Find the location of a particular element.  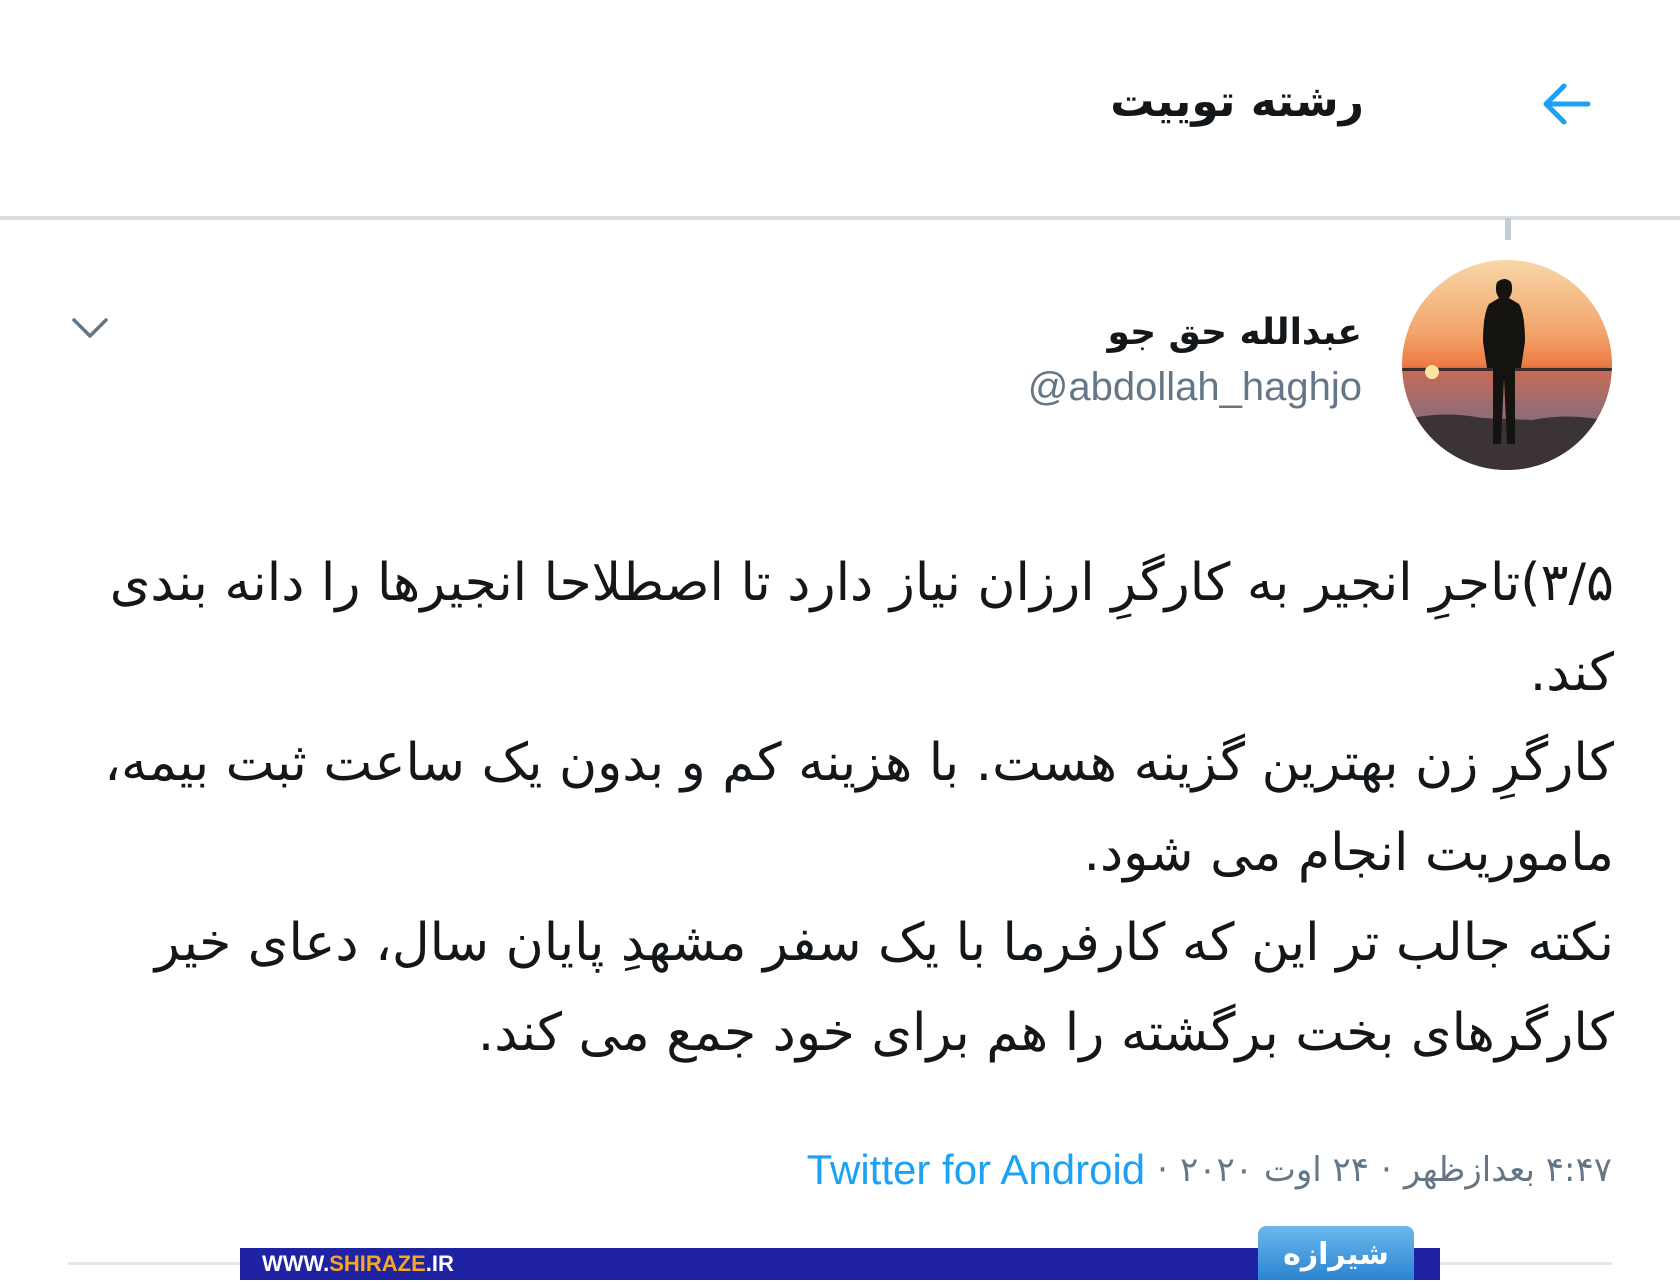

header-divider is located at coordinates (840, 218).